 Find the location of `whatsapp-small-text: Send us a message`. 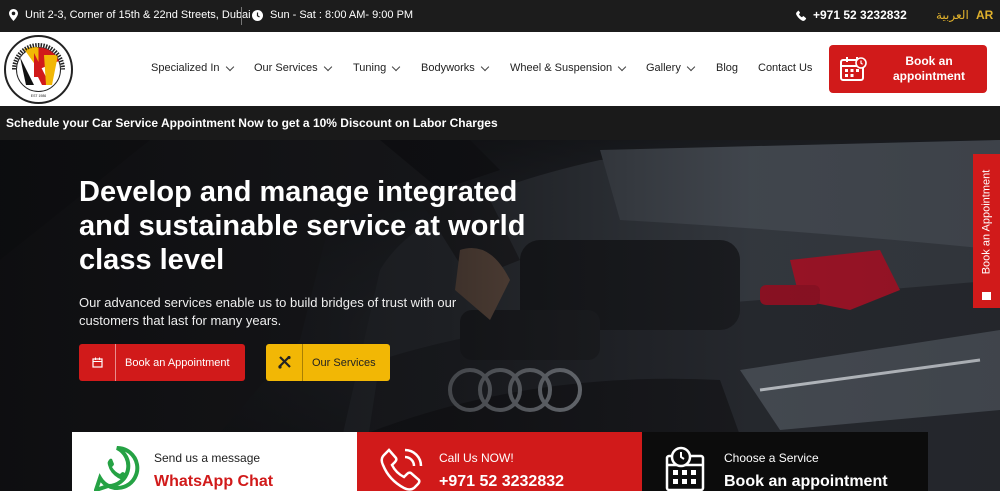

whatsapp-small-text: Send us a message is located at coordinates (207, 458).